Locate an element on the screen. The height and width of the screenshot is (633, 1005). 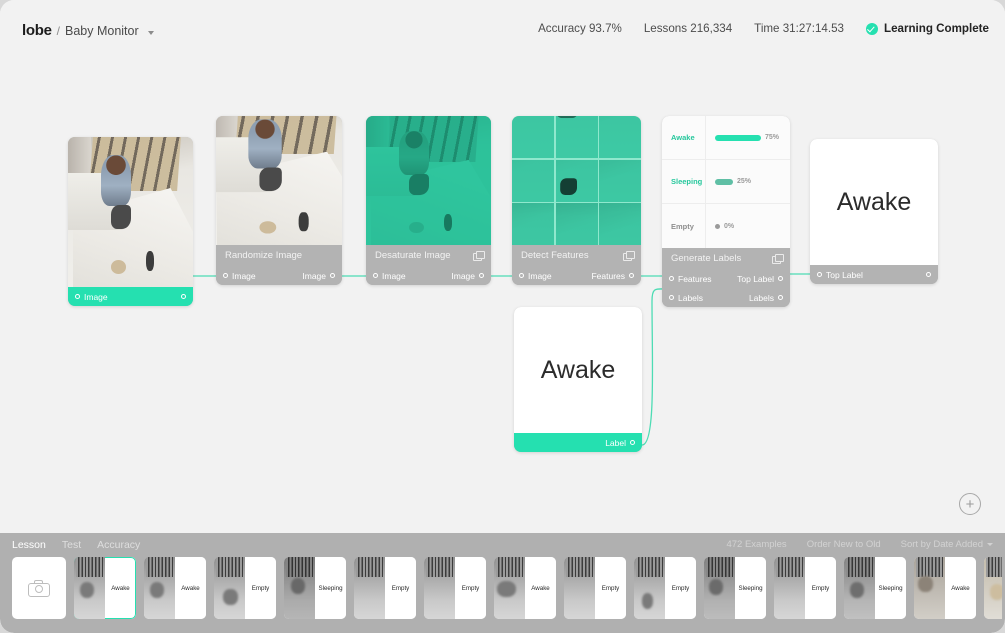
node-input-image: Image is located at coordinates (130, 221).